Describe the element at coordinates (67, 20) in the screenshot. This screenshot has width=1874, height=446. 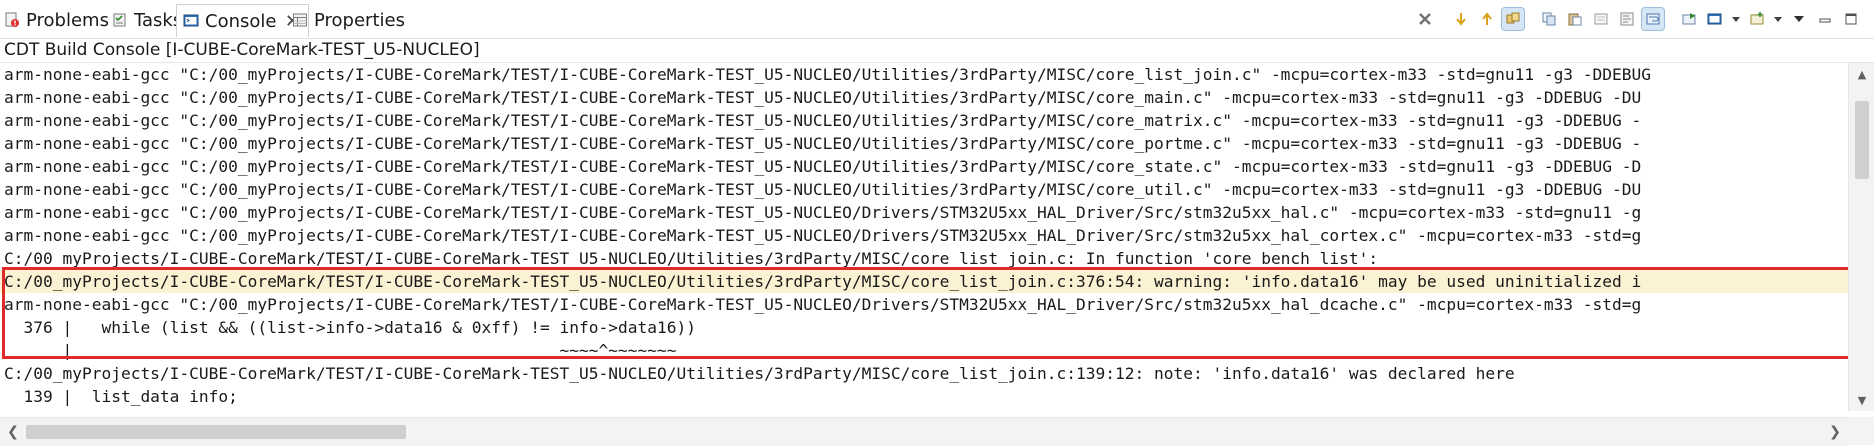
I see `tab-problems-label: Problems` at that location.